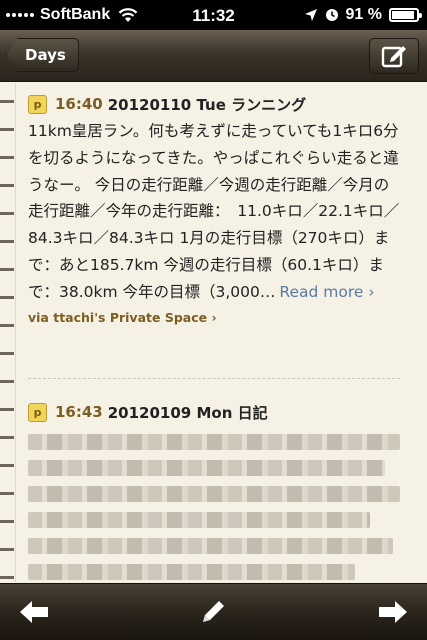  I want to click on location-arrow-icon, so click(310, 15).